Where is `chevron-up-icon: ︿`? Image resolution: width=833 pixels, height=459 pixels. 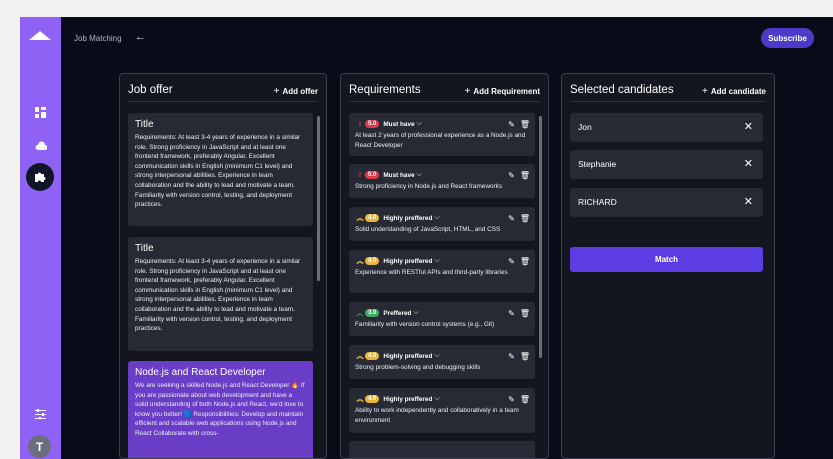 chevron-up-icon: ︿ is located at coordinates (360, 313).